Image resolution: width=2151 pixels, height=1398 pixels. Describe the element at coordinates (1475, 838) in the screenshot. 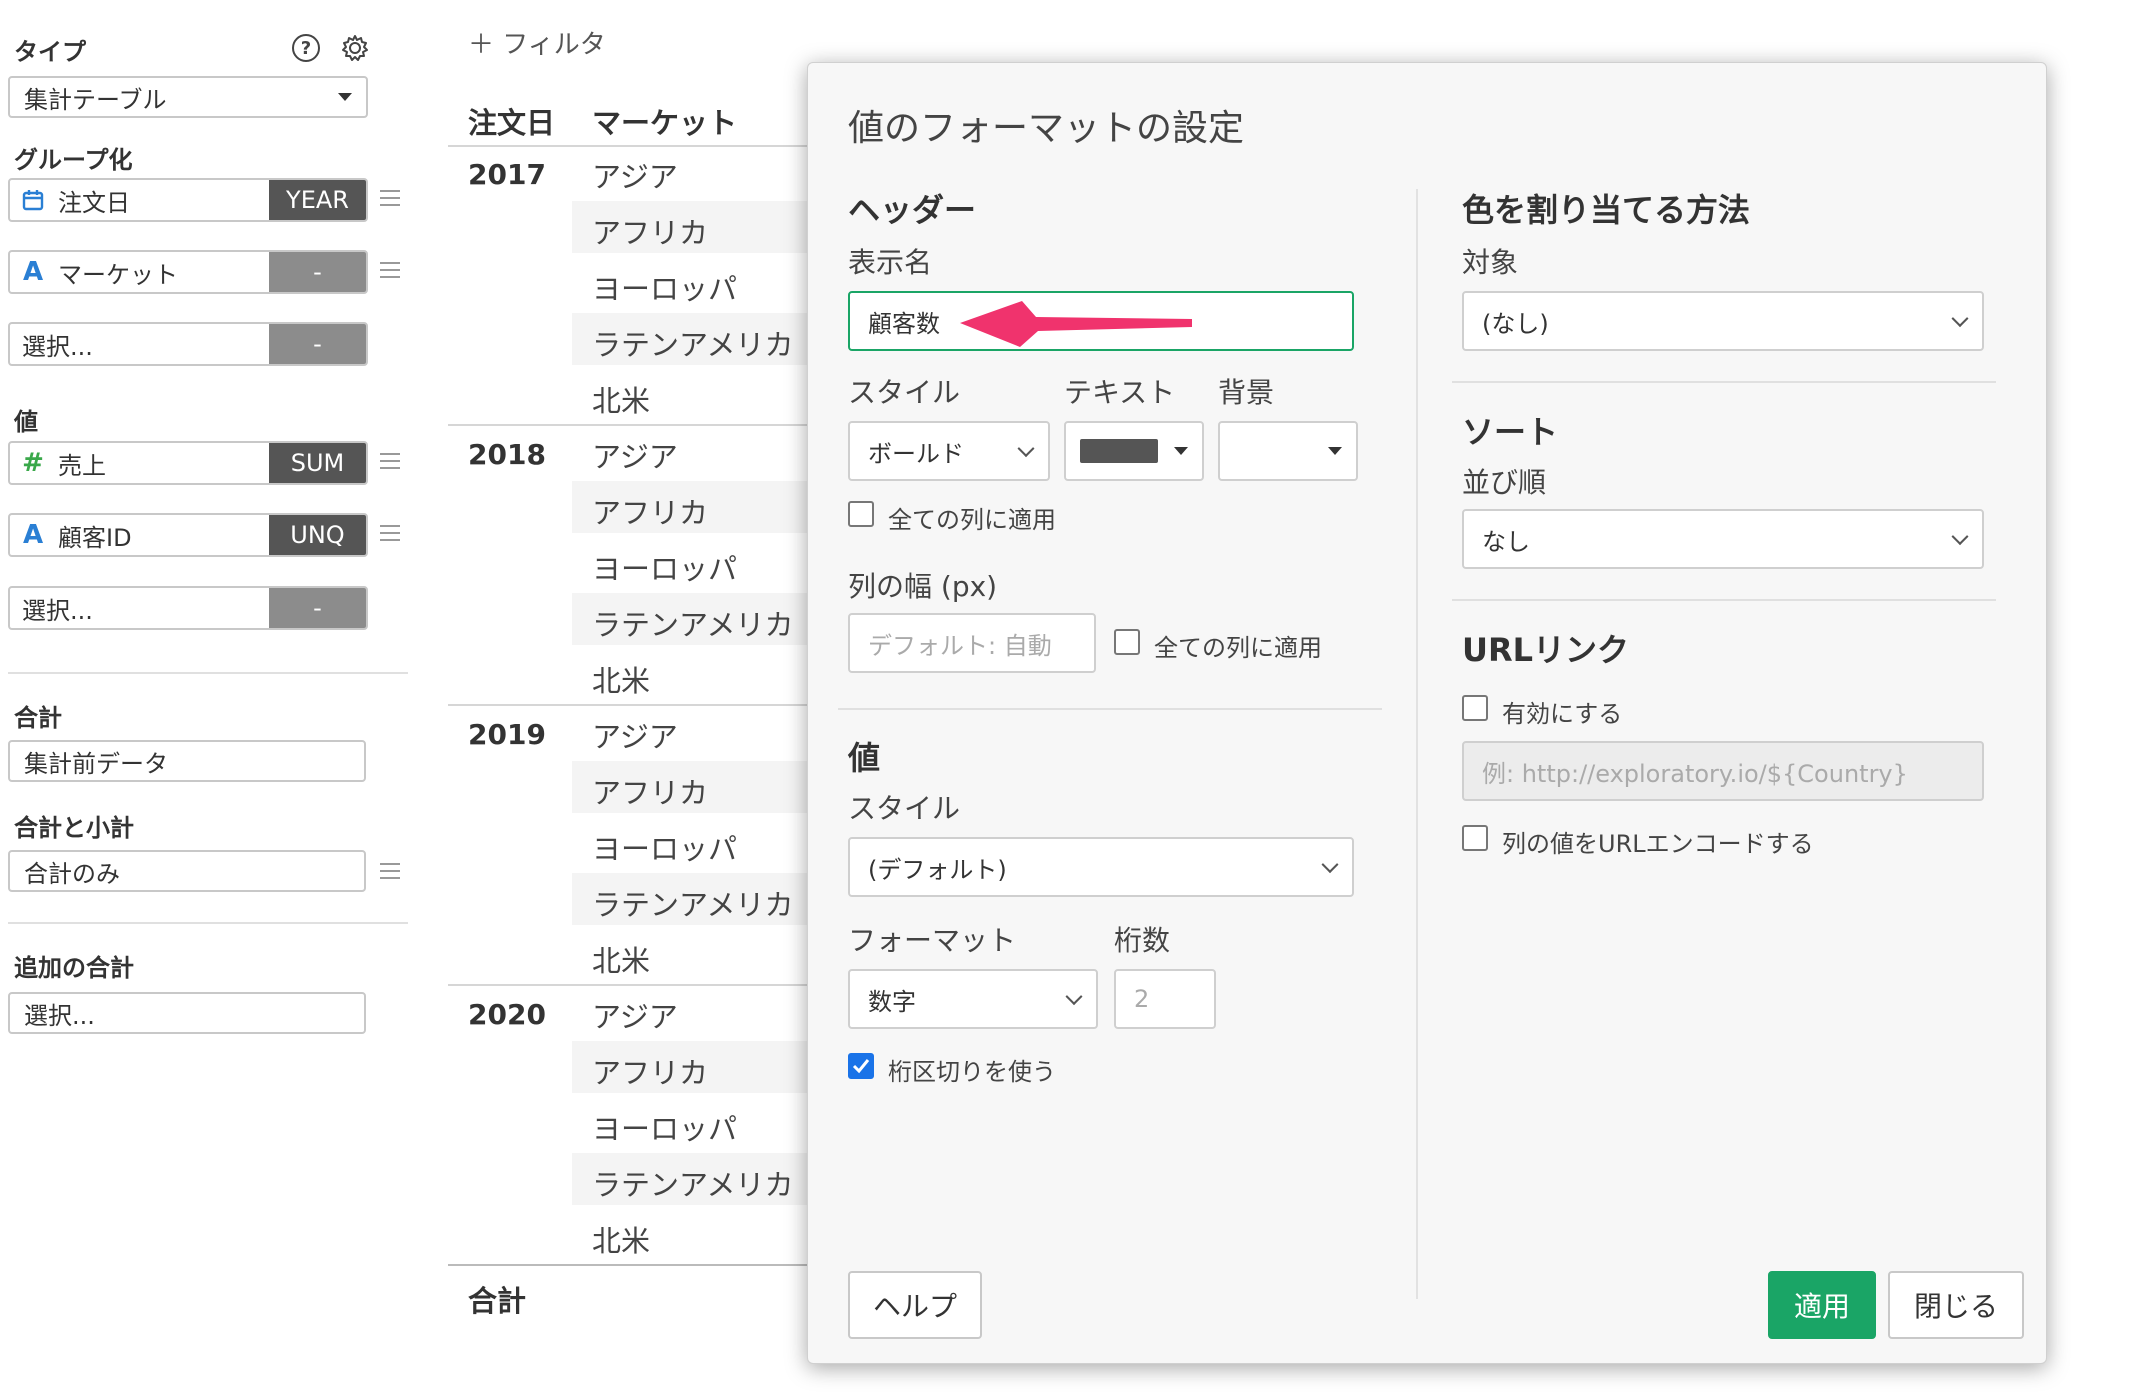

I see `url-encode-checkbox` at that location.